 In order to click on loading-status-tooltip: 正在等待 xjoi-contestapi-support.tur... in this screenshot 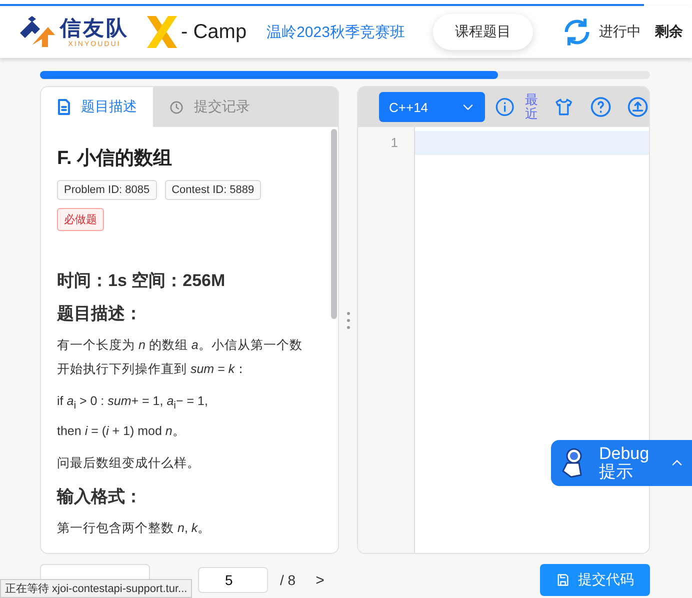, I will do `click(96, 588)`.